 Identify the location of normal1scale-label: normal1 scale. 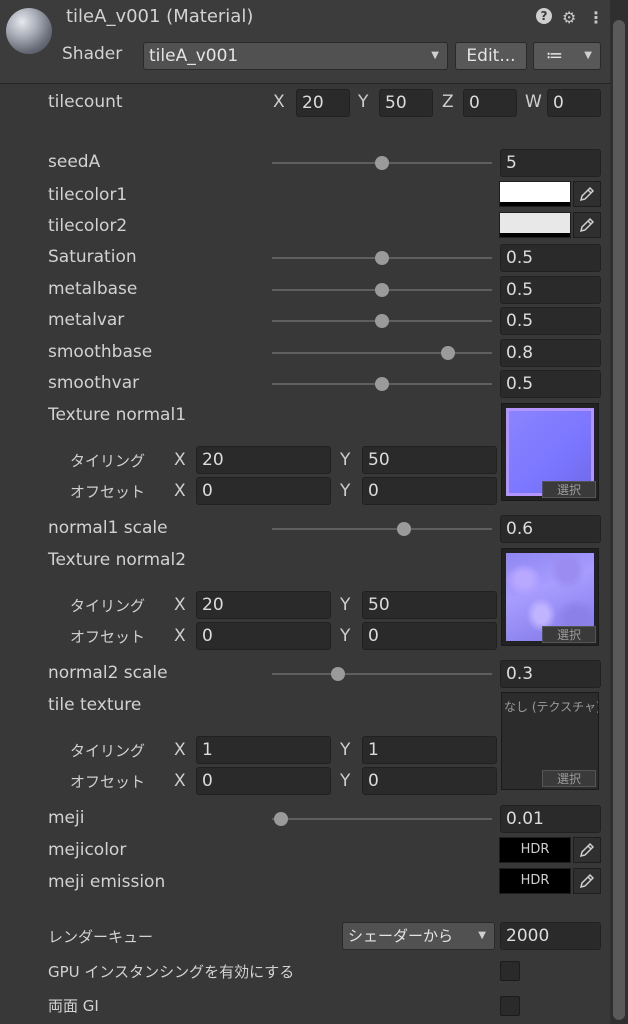
(108, 528).